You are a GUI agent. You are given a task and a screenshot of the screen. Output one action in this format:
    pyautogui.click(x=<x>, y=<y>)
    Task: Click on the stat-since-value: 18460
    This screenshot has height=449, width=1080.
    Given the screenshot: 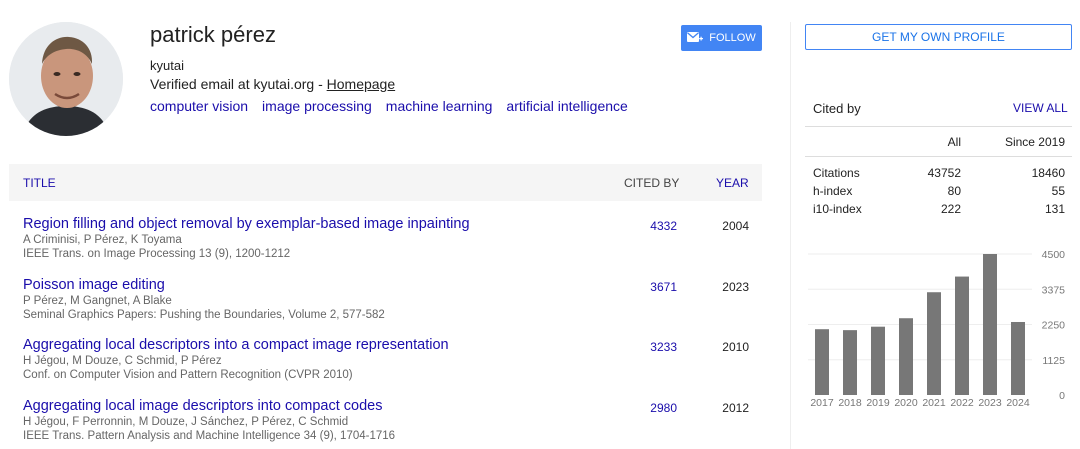 What is the action you would take?
    pyautogui.click(x=1048, y=173)
    